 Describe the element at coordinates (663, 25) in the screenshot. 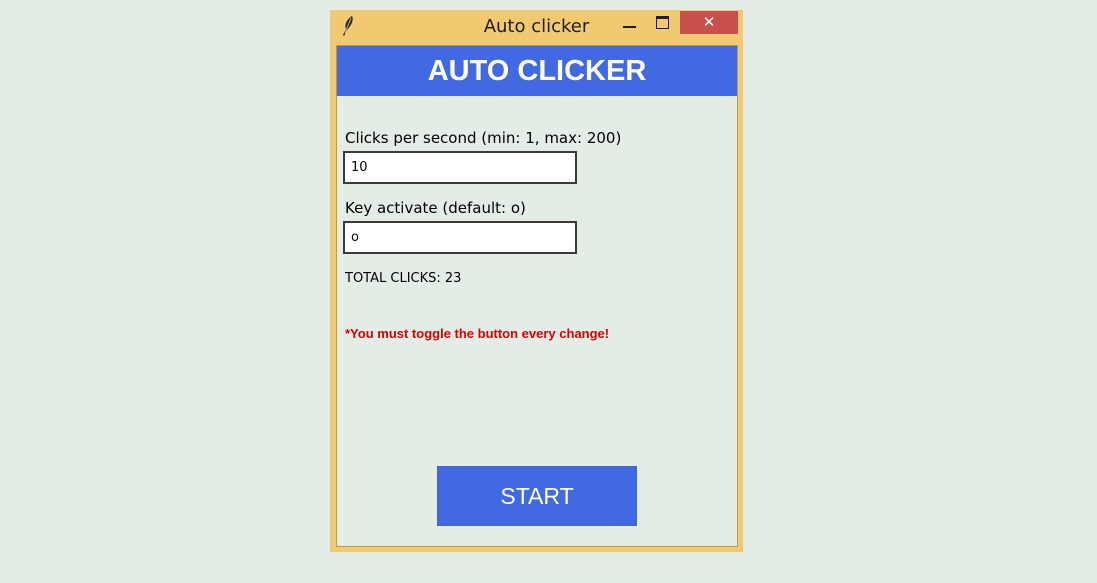

I see `maximize-button` at that location.